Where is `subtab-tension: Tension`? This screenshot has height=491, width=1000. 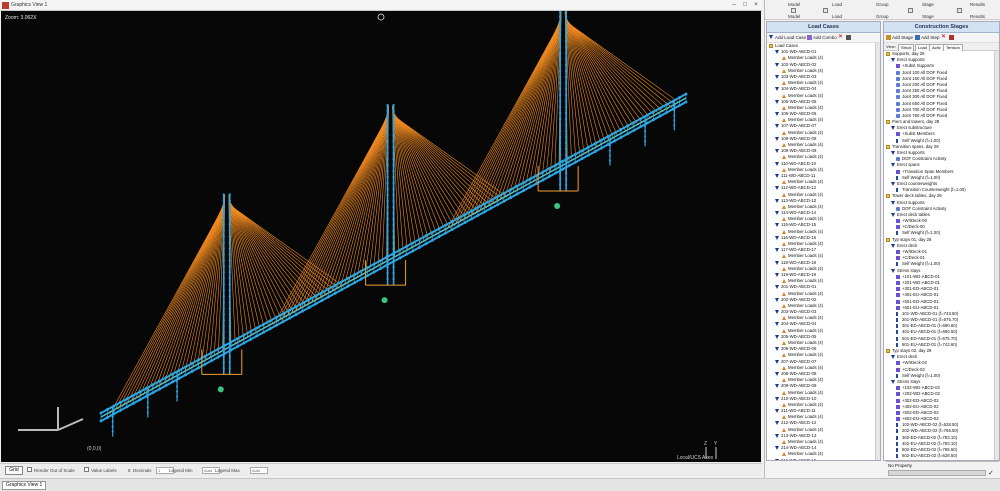
subtab-tension: Tension is located at coordinates (953, 47).